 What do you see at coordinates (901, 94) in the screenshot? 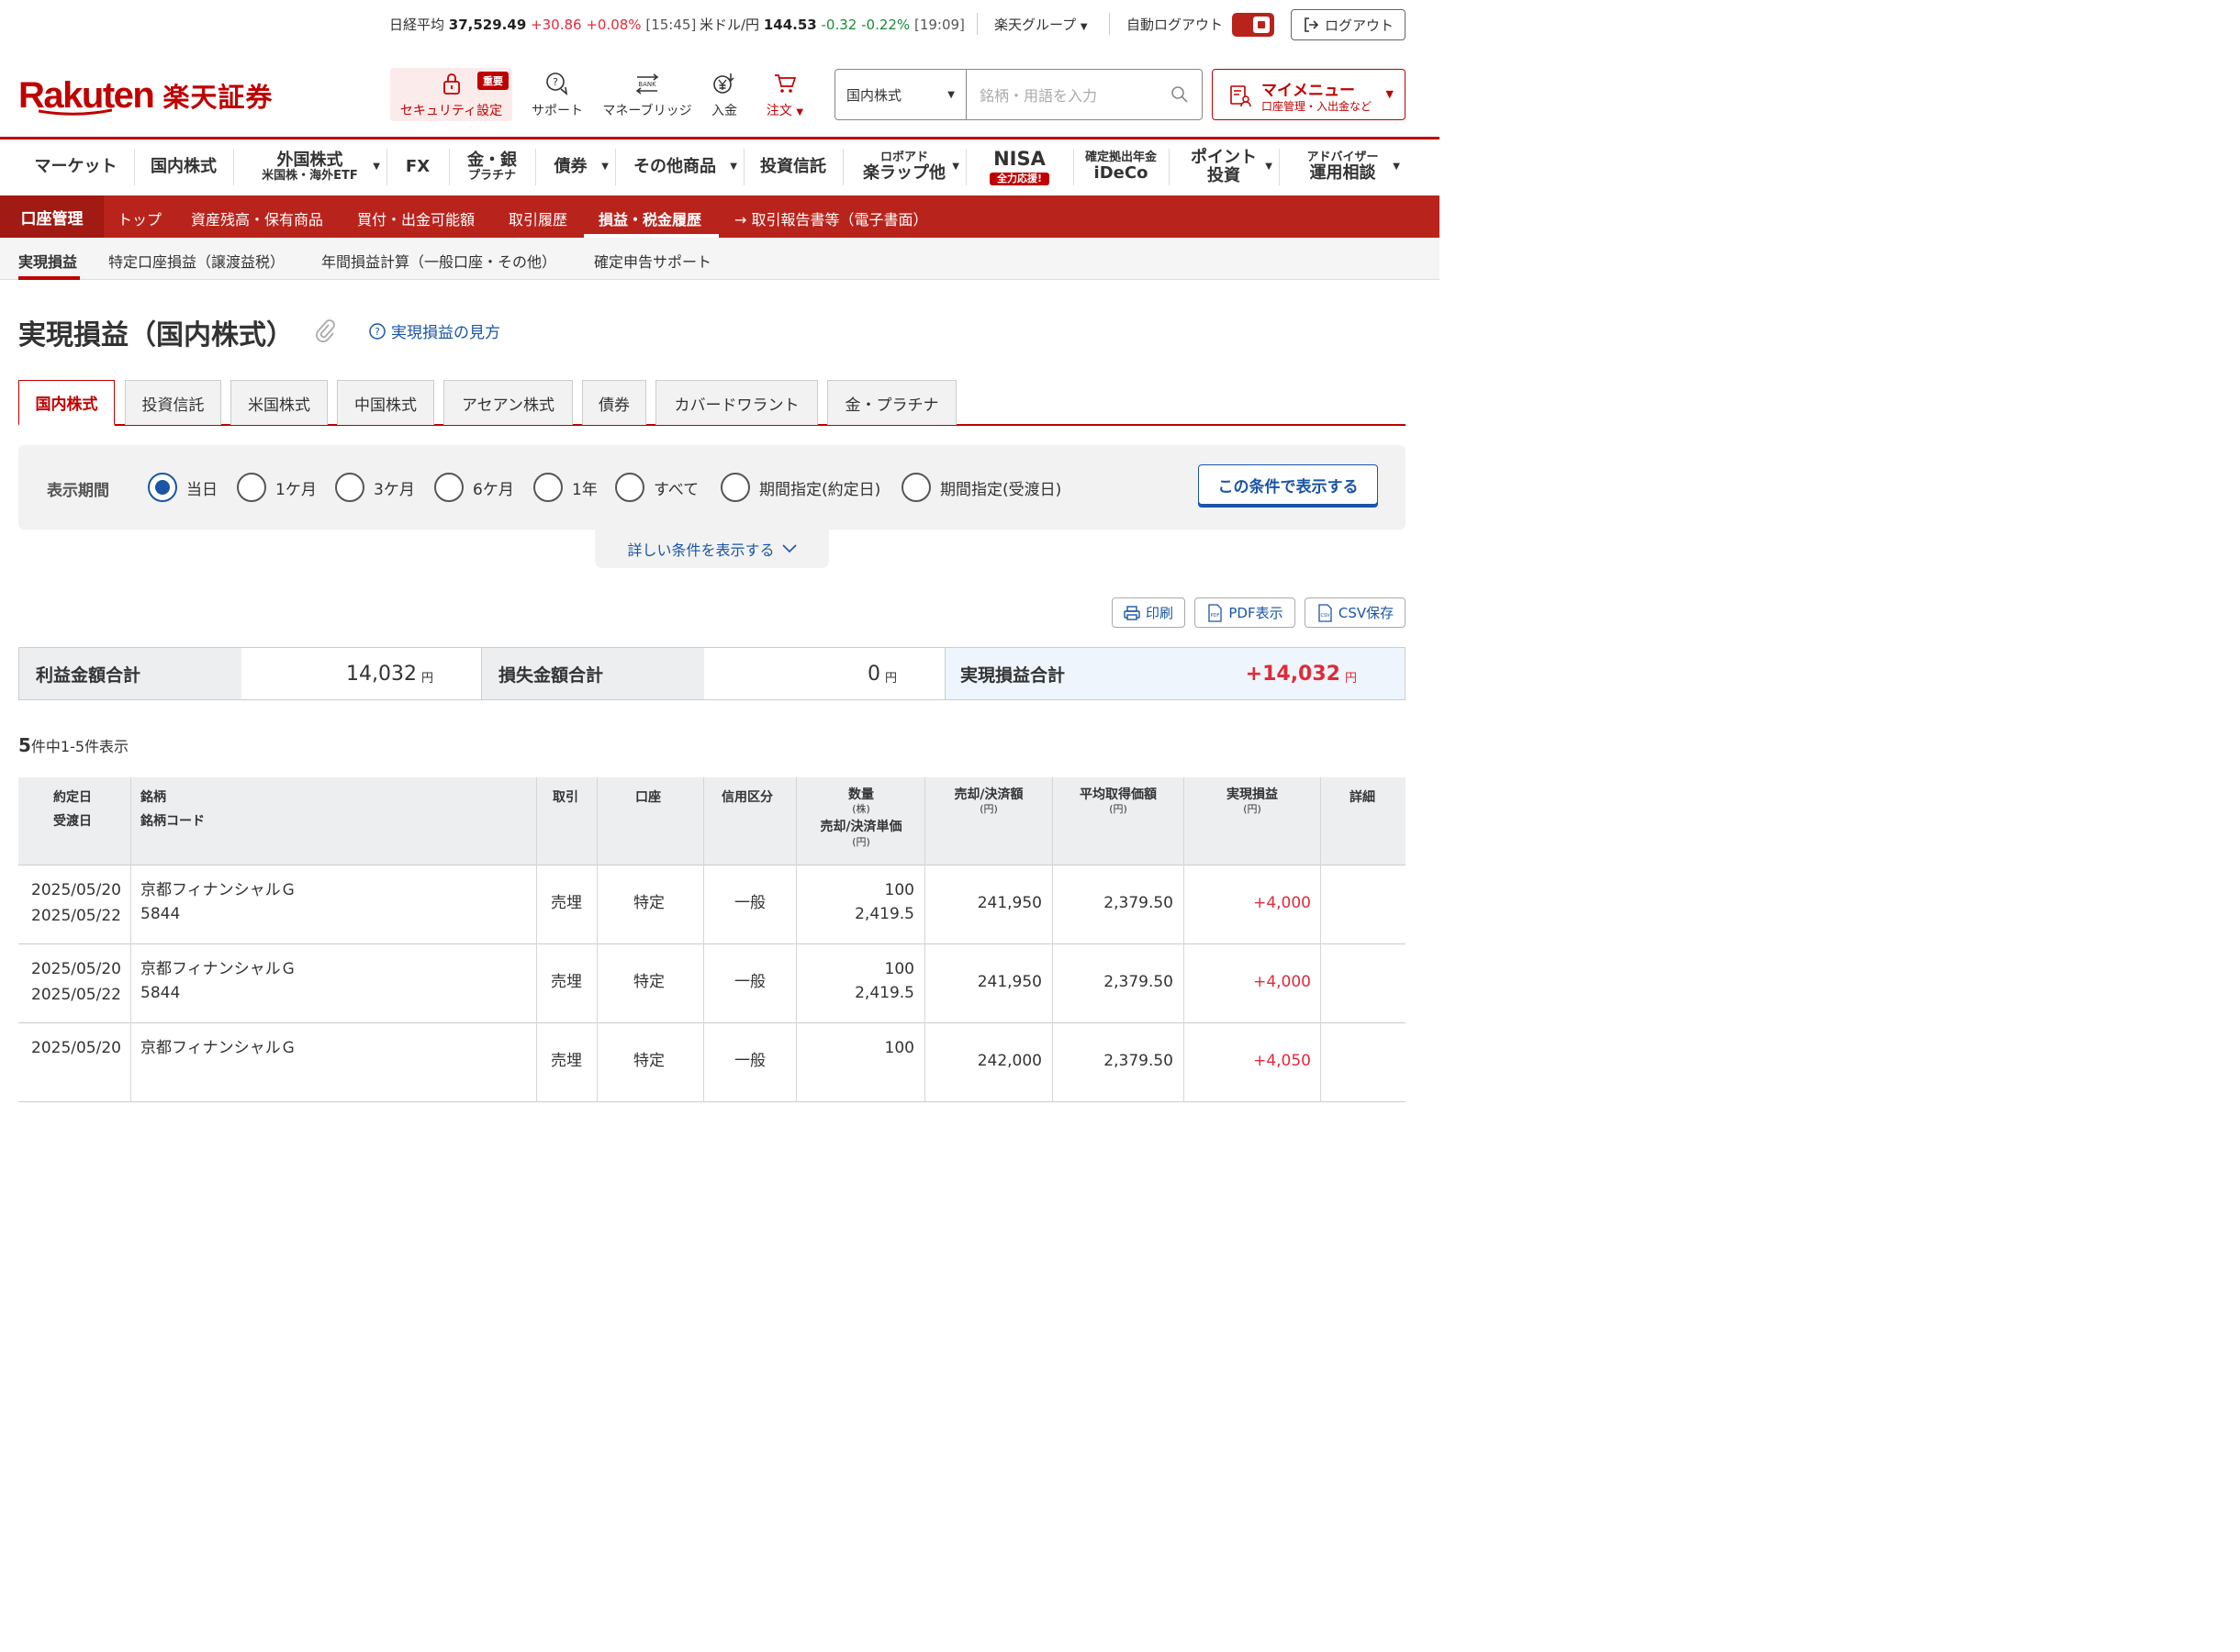
I see `search-category-select: 国内株式 ▼` at bounding box center [901, 94].